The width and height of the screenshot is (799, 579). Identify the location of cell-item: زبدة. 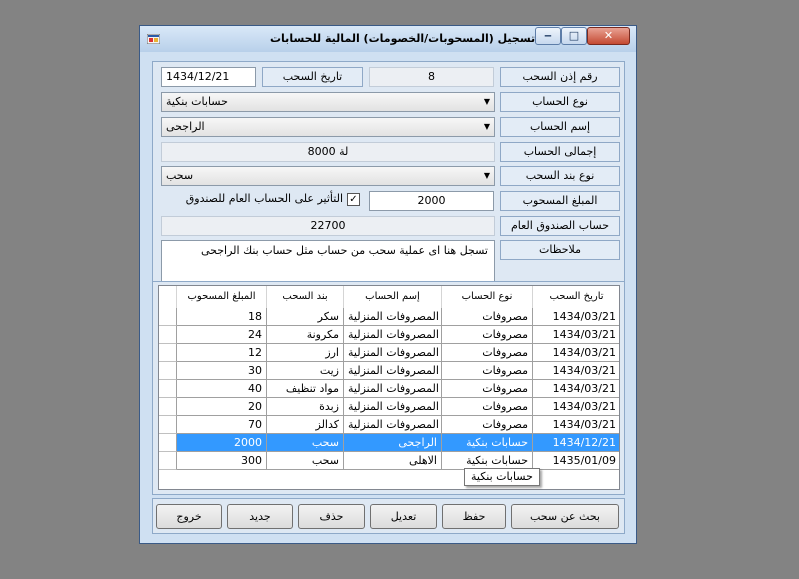
(305, 407).